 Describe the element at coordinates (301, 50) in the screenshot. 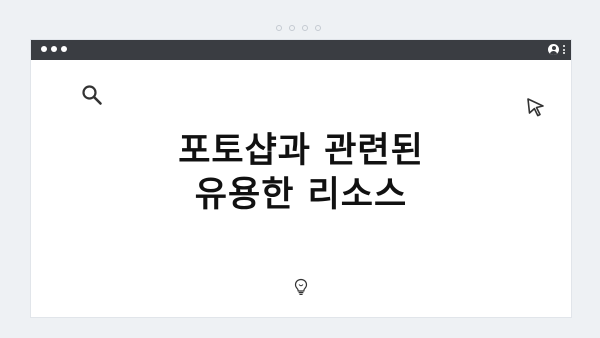

I see `window-titlebar` at that location.